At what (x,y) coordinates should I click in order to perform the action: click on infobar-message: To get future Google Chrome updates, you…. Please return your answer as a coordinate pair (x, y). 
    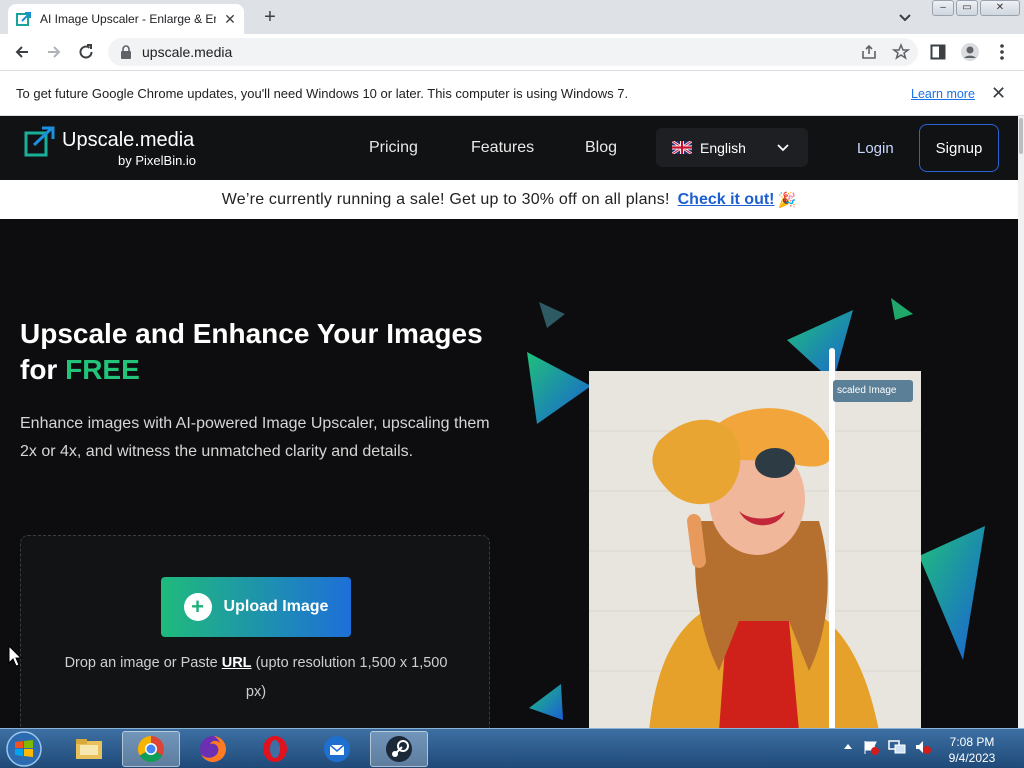
    Looking at the image, I should click on (322, 93).